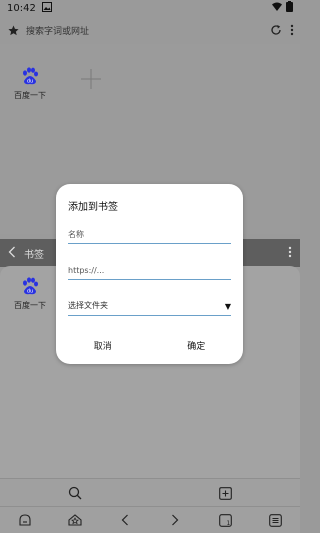 The height and width of the screenshot is (533, 320). I want to click on search-icon, so click(75, 493).